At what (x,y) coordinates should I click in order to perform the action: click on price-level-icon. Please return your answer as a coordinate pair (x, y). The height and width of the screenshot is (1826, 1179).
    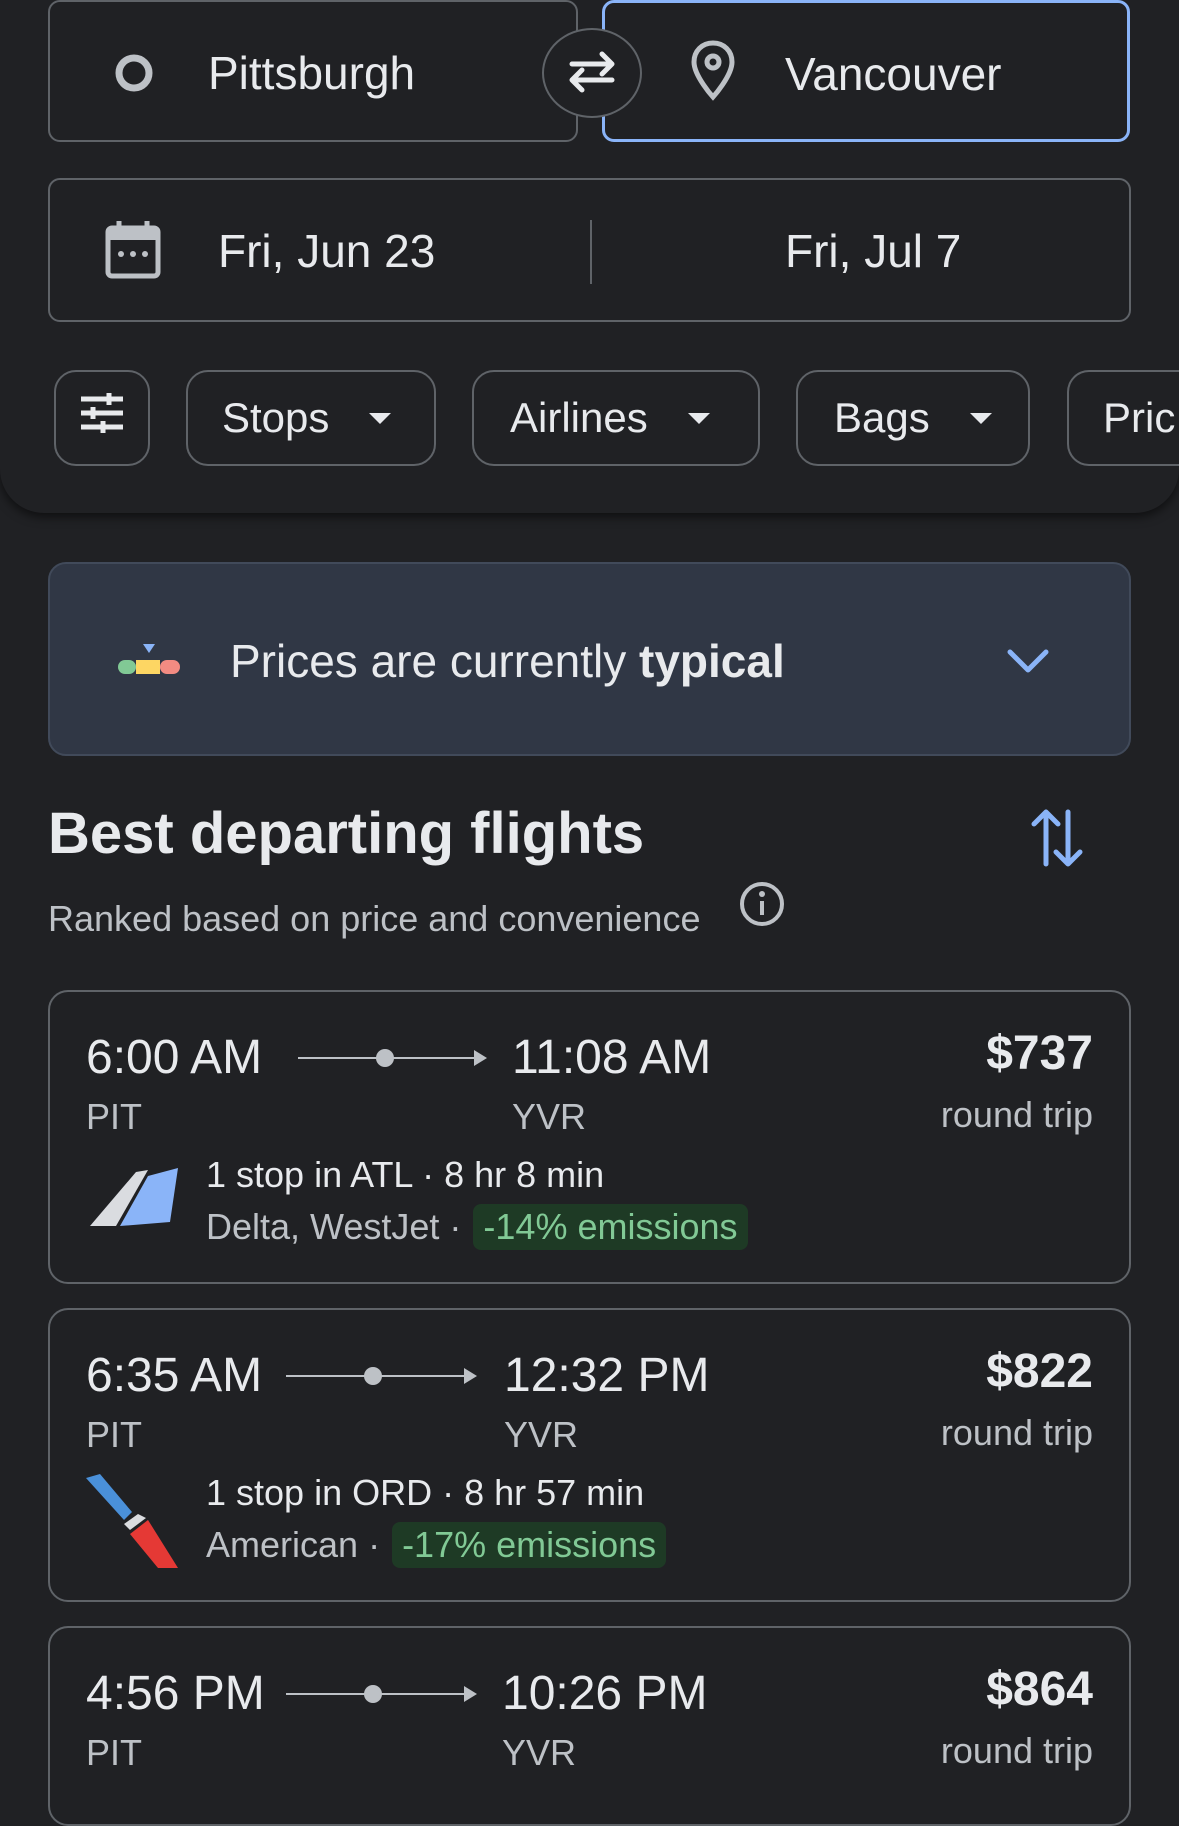
    Looking at the image, I should click on (149, 663).